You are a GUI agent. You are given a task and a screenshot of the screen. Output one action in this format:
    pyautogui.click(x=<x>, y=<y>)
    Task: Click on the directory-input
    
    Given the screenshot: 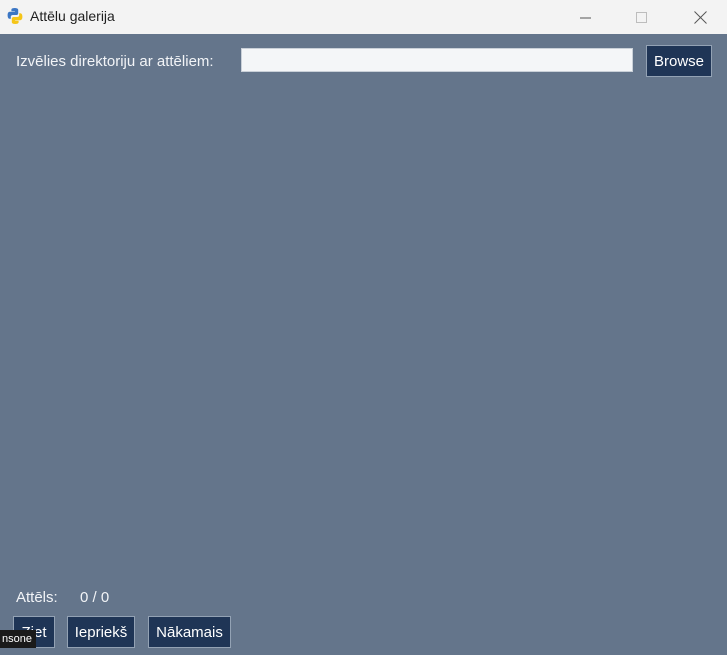 What is the action you would take?
    pyautogui.click(x=437, y=60)
    